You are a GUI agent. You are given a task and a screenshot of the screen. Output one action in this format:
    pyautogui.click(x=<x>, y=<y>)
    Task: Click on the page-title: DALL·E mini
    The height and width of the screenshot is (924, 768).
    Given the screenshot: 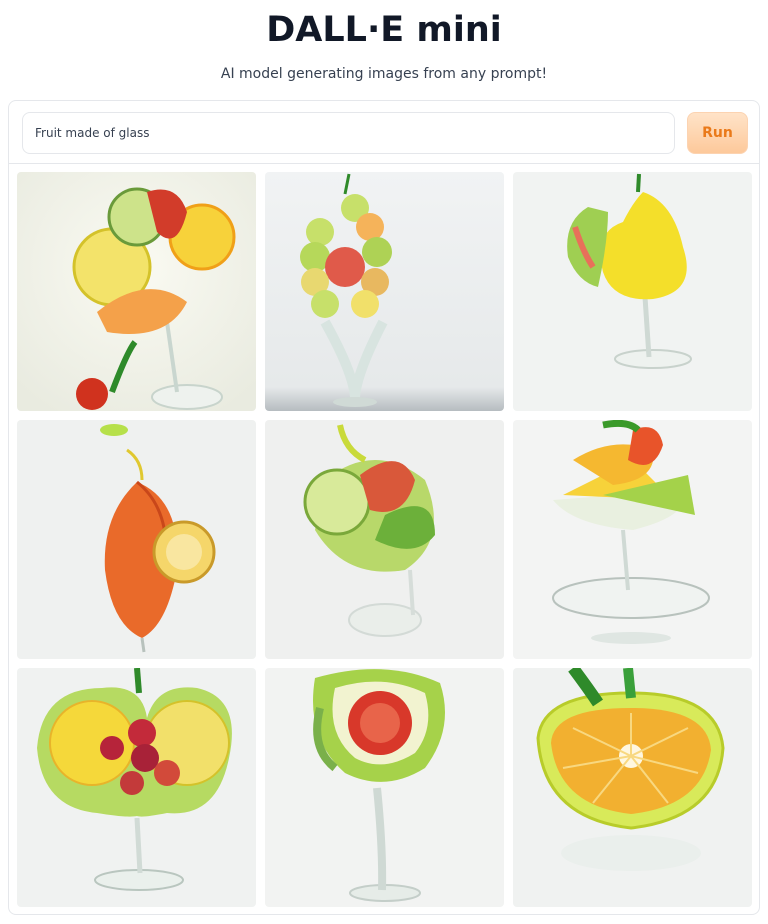 What is the action you would take?
    pyautogui.click(x=384, y=30)
    